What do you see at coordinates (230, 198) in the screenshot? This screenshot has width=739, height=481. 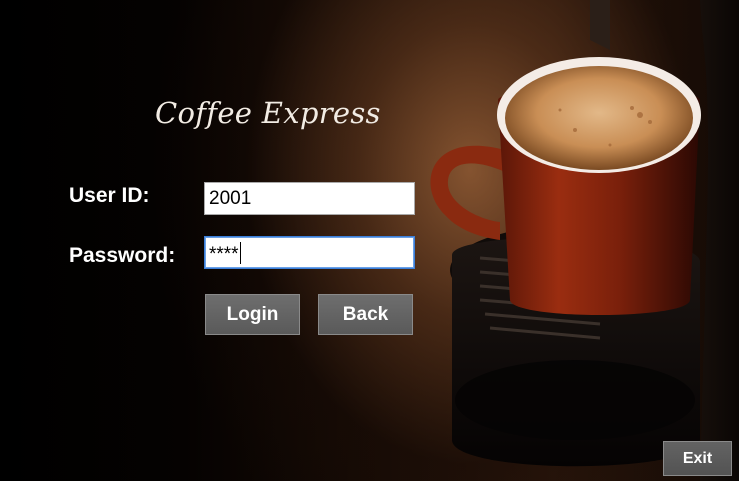 I see `user-id-value: 2001` at bounding box center [230, 198].